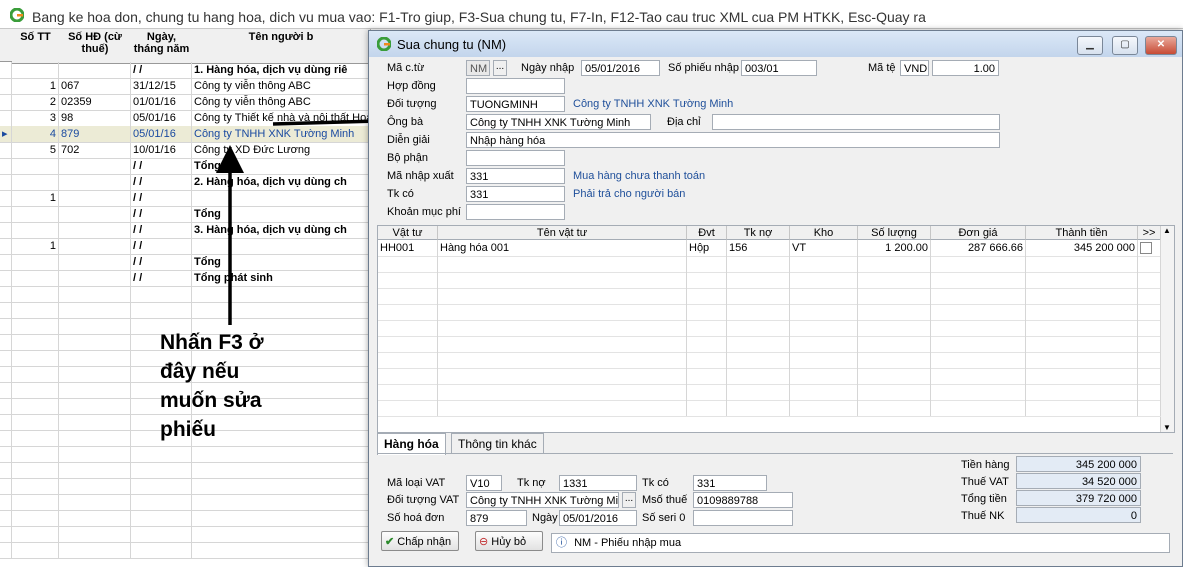 Image resolution: width=1183 pixels, height=567 pixels. What do you see at coordinates (411, 444) in the screenshot?
I see `tab-hang-hoa: Hàng hóa` at bounding box center [411, 444].